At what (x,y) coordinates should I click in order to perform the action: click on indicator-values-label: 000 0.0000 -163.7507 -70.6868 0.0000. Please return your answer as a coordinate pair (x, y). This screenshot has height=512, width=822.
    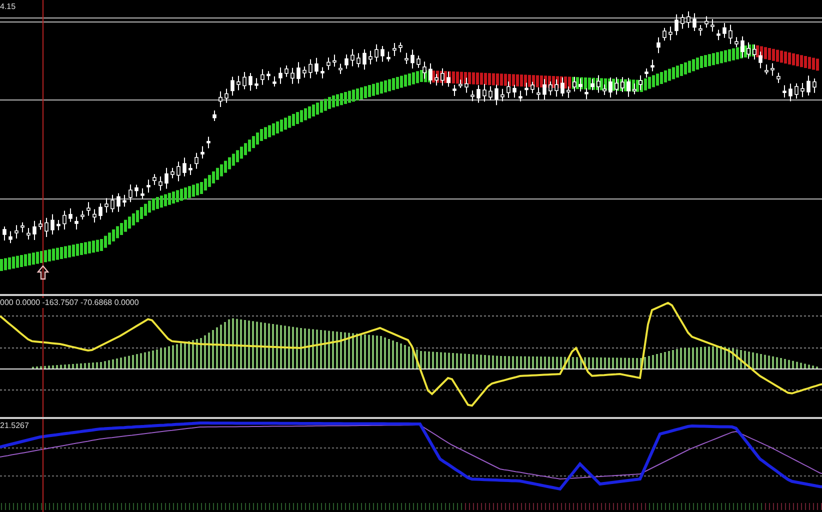
    Looking at the image, I should click on (69, 303).